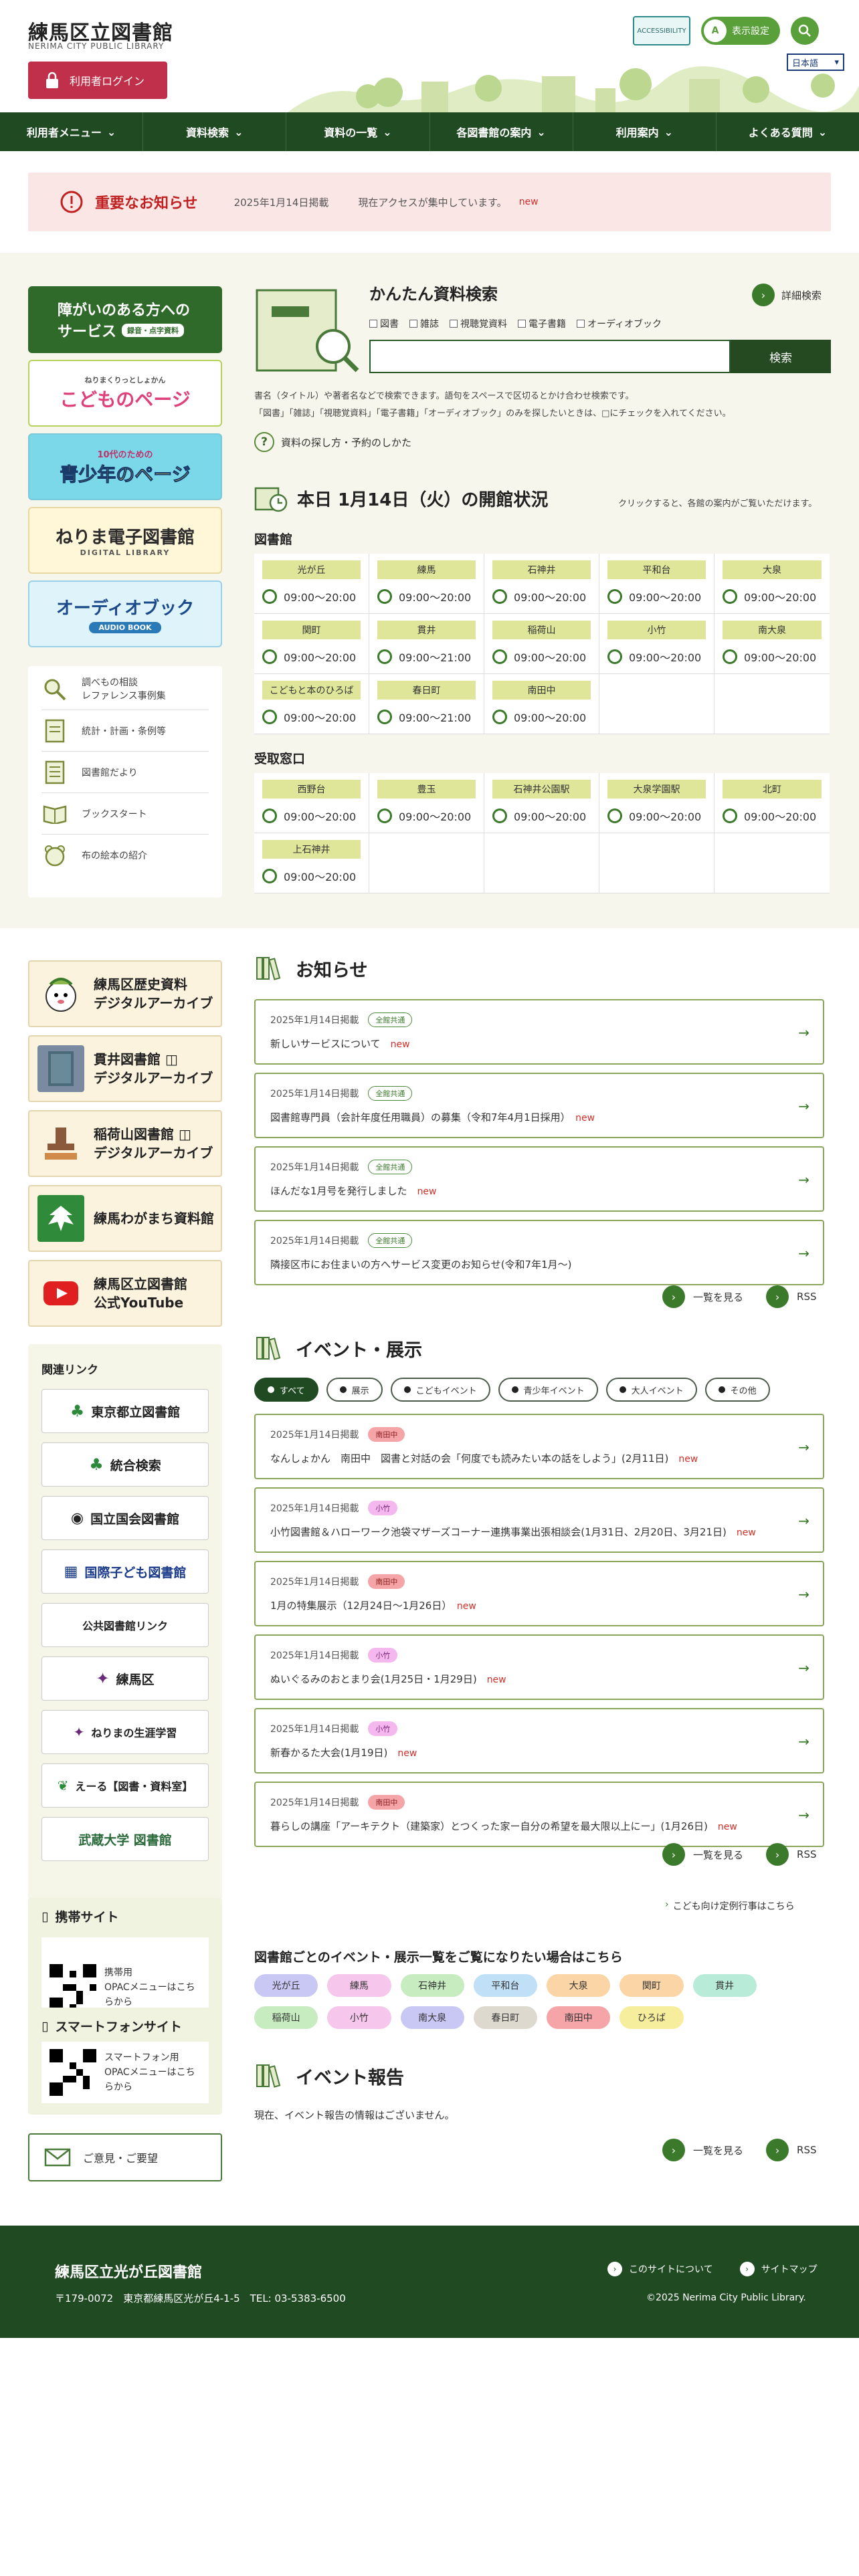  I want to click on status-cell: 南大泉 09:00〜20:00, so click(772, 644).